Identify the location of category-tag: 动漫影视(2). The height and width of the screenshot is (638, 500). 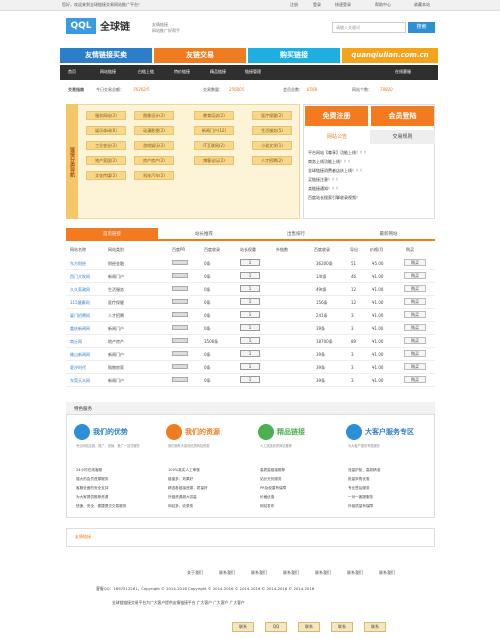
(154, 130).